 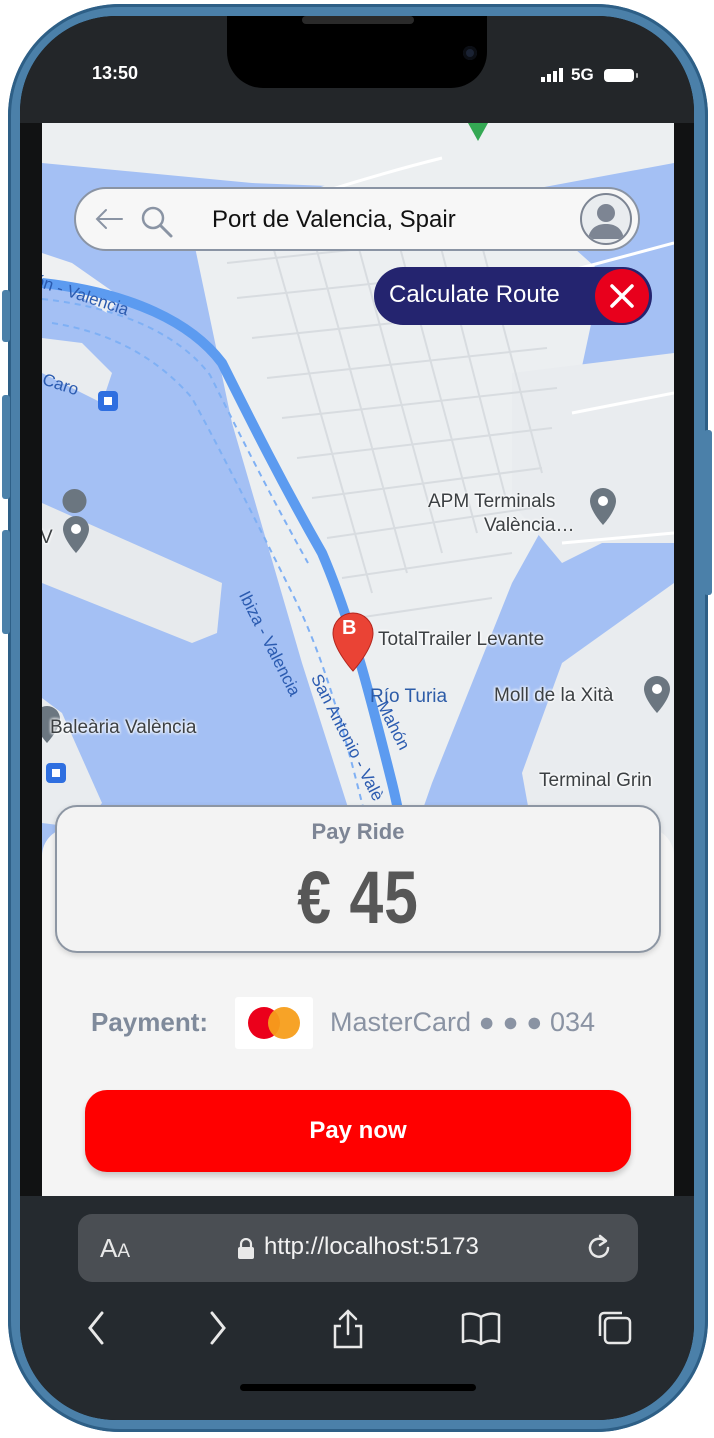 I want to click on power-button, so click(x=708, y=512).